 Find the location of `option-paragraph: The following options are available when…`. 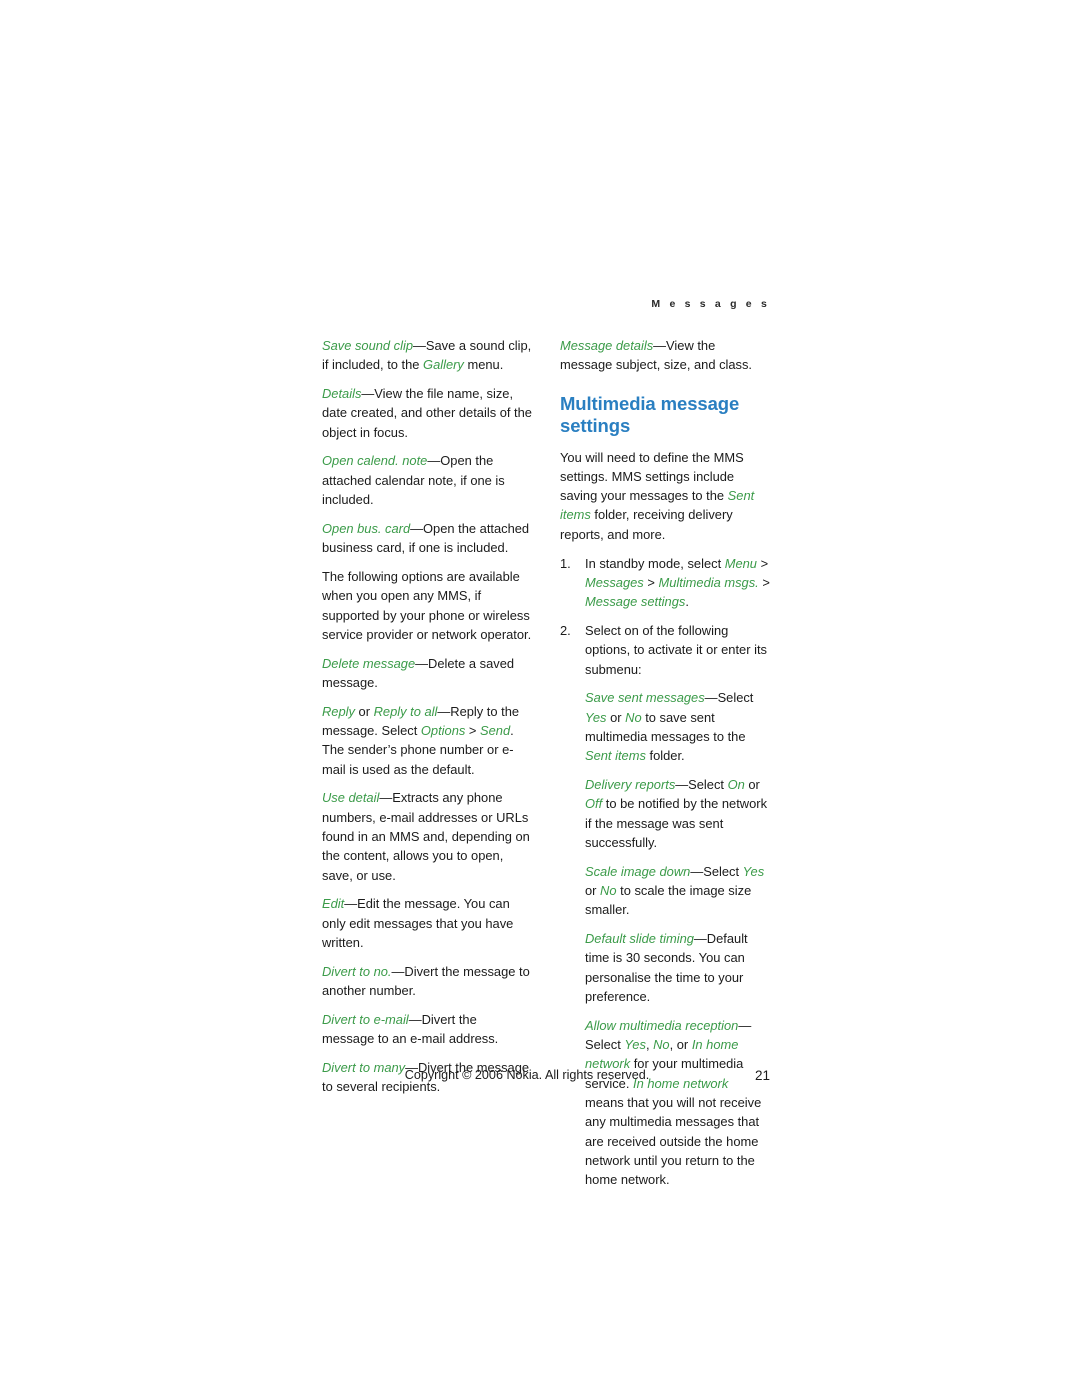

option-paragraph: The following options are available when… is located at coordinates (427, 605).